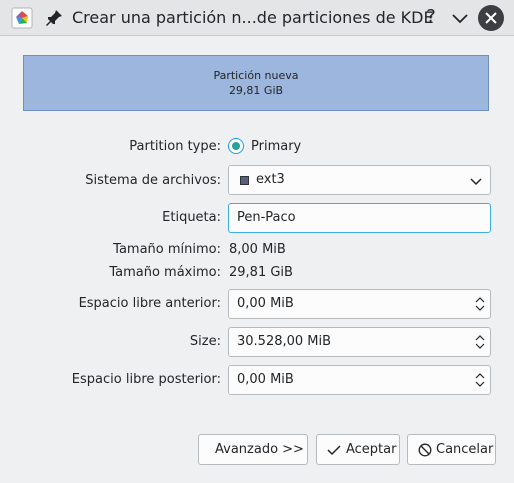  What do you see at coordinates (359, 342) in the screenshot?
I see `size-spinbox: 30.528,00 MiB` at bounding box center [359, 342].